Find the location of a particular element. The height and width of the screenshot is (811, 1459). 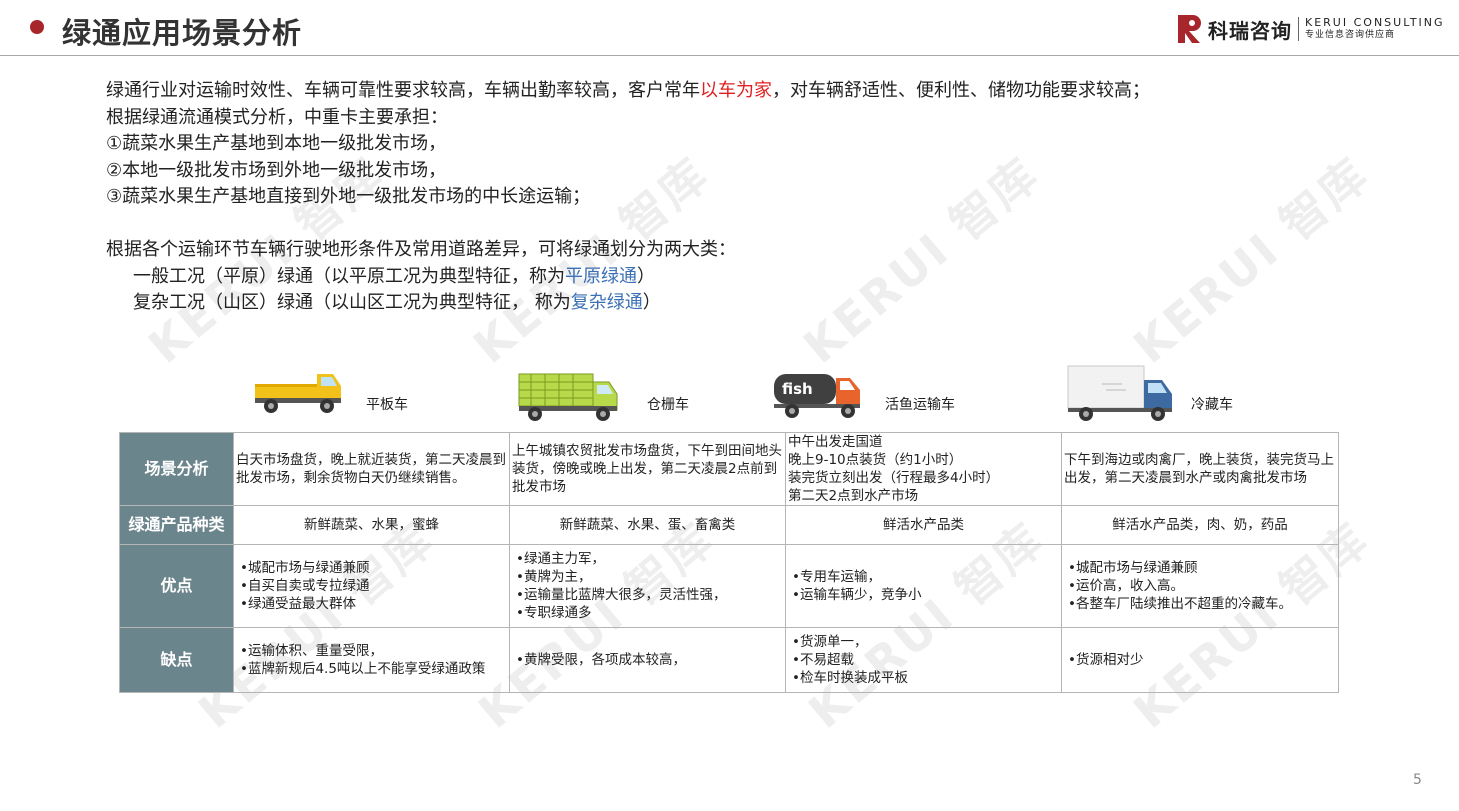

logo-tagline: 专业信息咨询供应商 is located at coordinates (1350, 35).